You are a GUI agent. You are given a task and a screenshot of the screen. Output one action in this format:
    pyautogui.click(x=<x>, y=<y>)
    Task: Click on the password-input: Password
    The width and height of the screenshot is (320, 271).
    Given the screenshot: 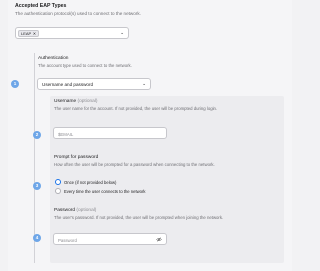 What is the action you would take?
    pyautogui.click(x=110, y=239)
    